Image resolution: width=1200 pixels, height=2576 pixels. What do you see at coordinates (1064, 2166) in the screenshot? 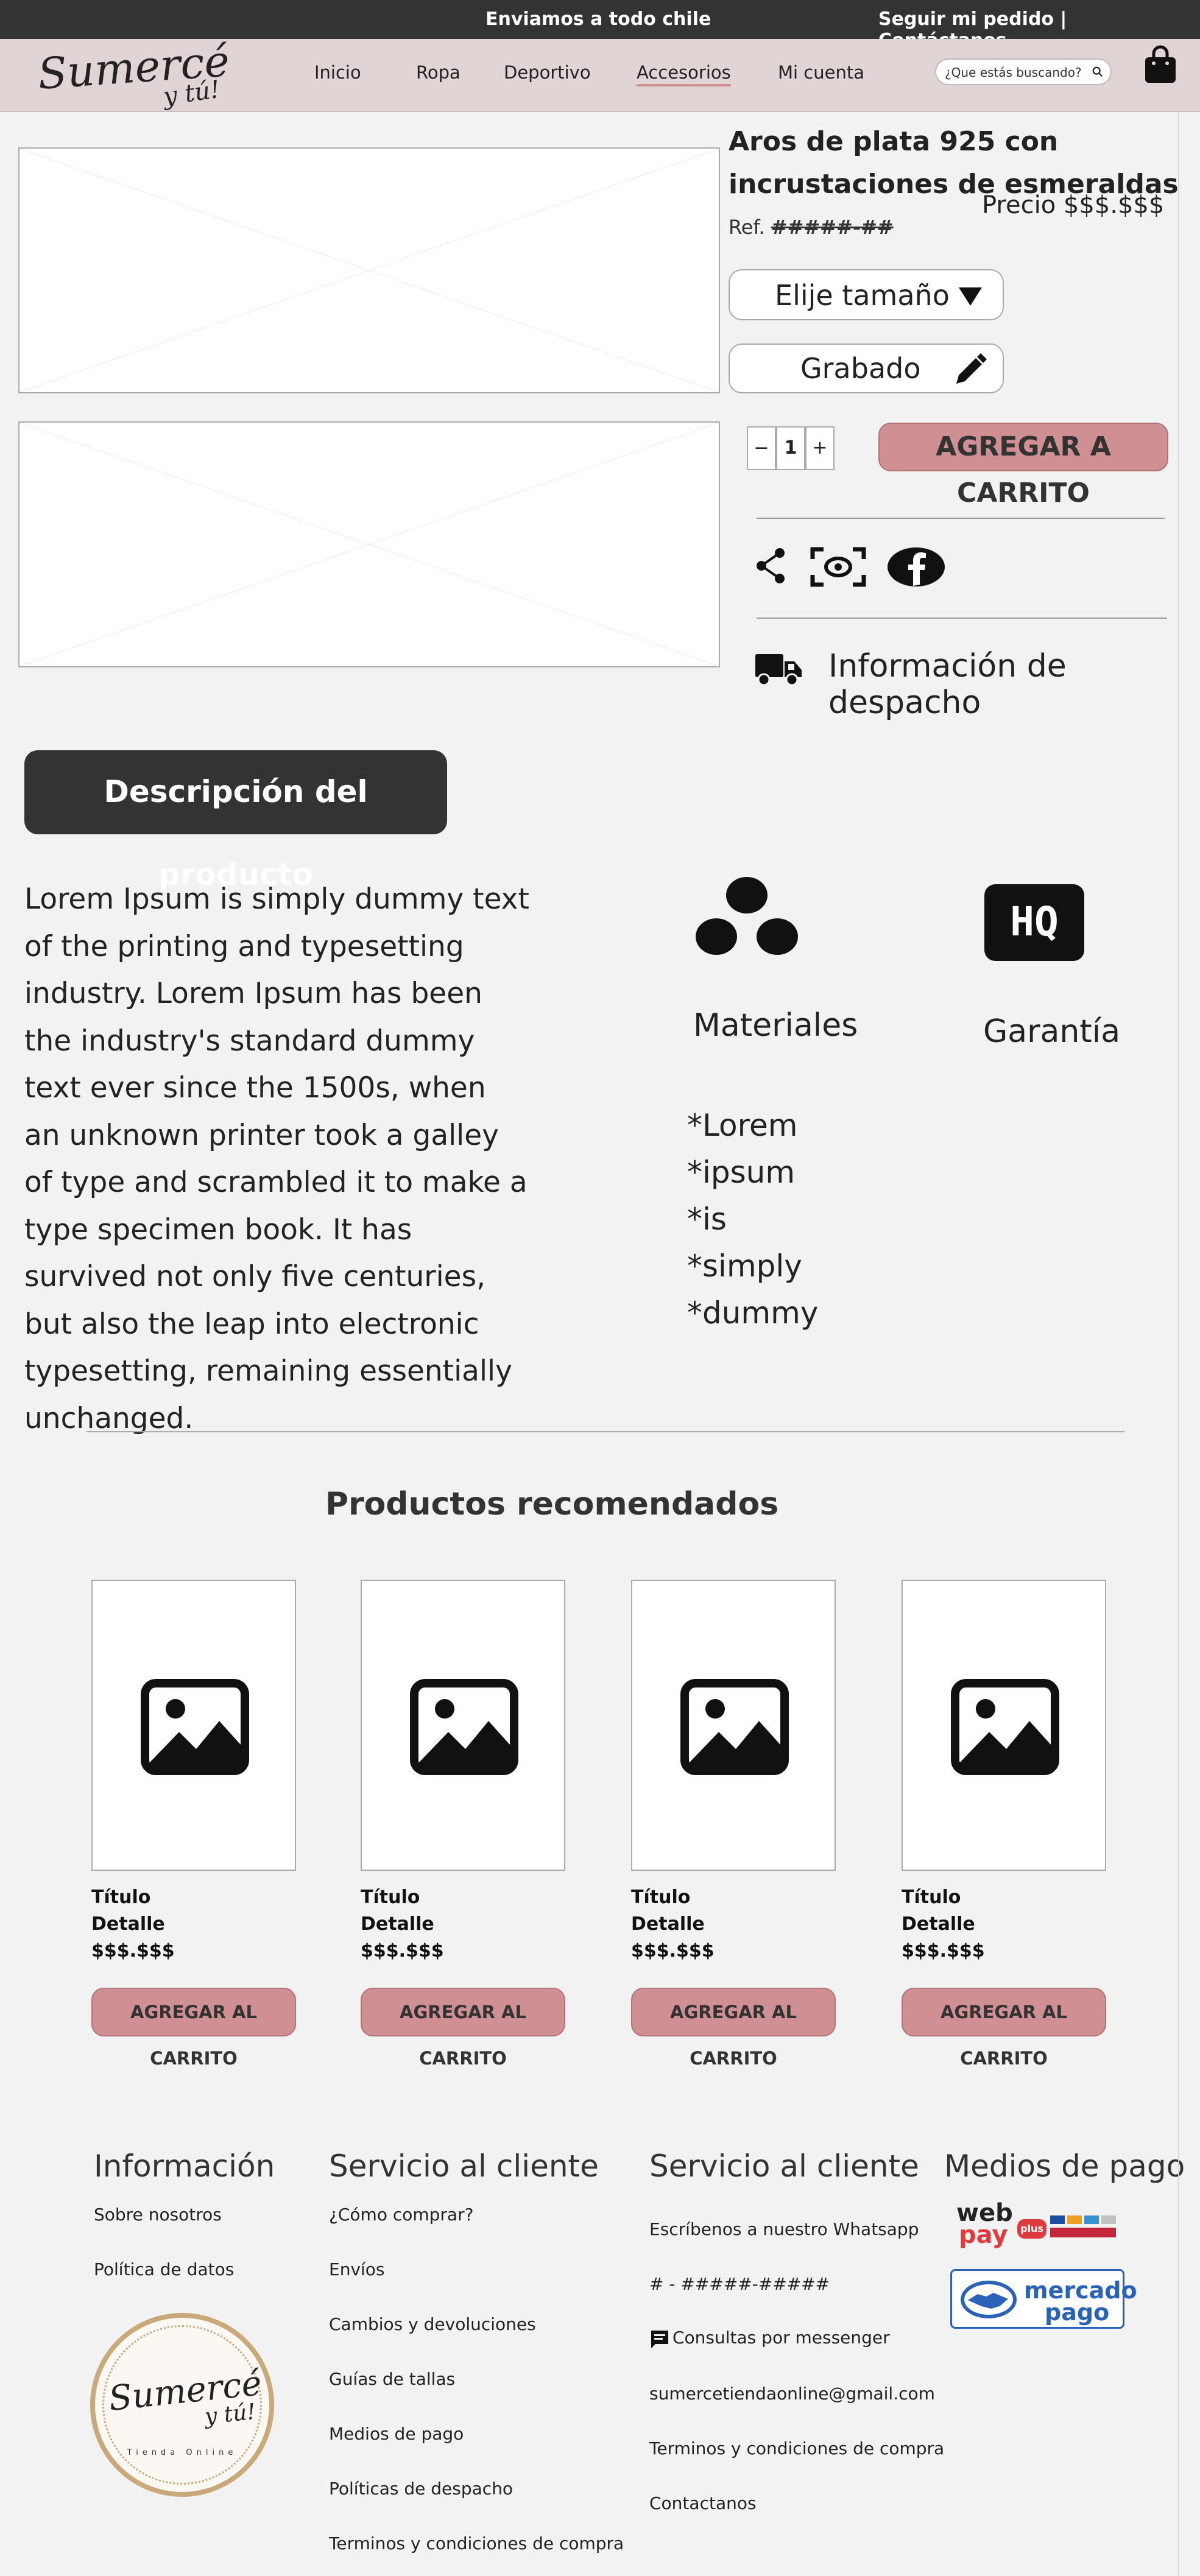
I see `footer-payment-heading: Medios de pago` at bounding box center [1064, 2166].